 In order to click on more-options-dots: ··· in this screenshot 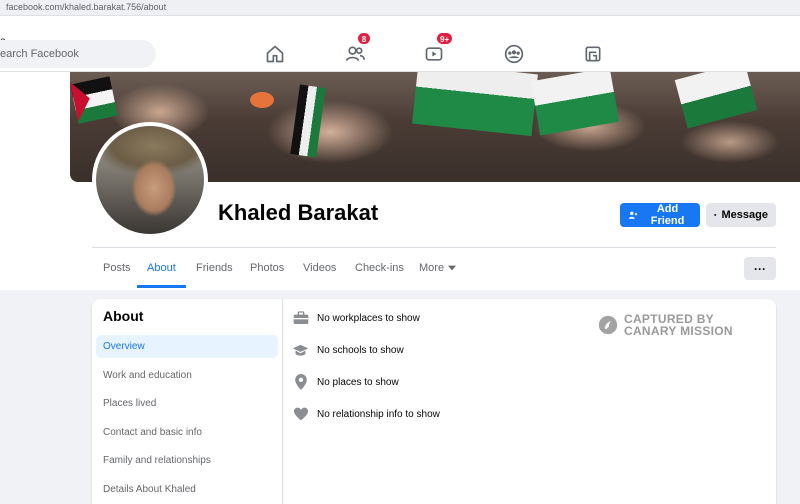, I will do `click(760, 268)`.